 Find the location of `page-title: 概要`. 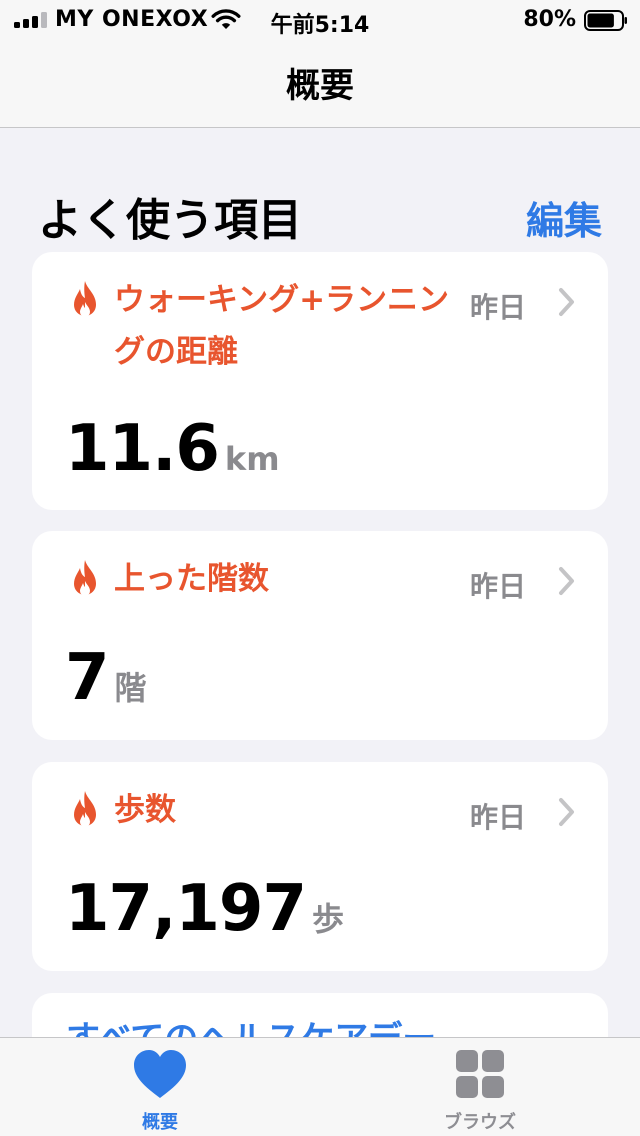

page-title: 概要 is located at coordinates (320, 86).